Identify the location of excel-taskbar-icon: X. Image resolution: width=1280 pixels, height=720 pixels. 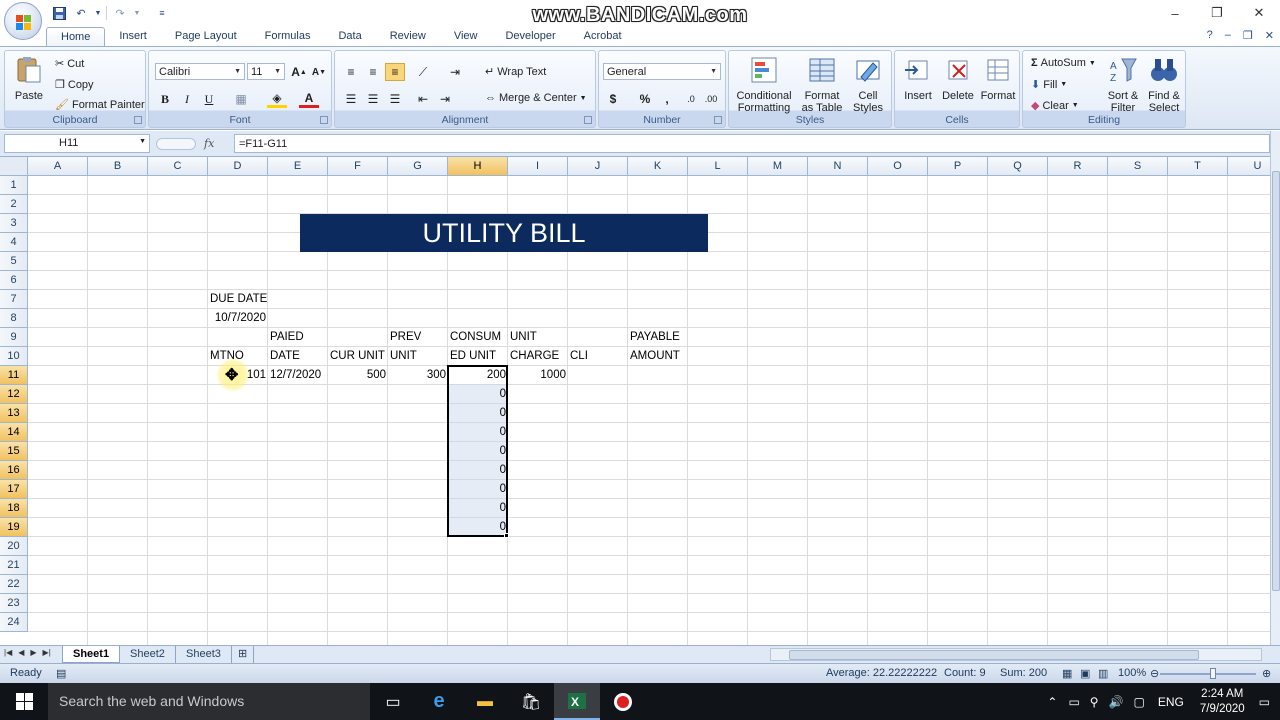
(577, 701).